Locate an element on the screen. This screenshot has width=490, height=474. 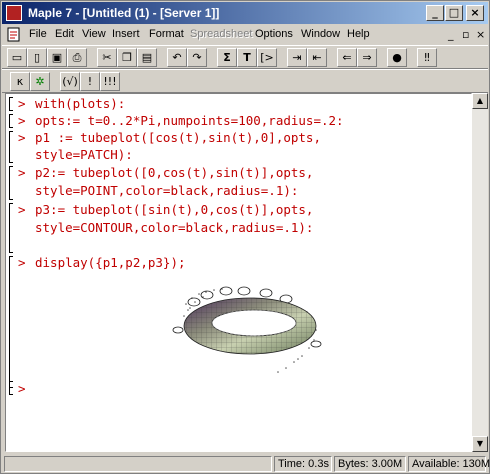
document-icon is located at coordinates (14, 34).